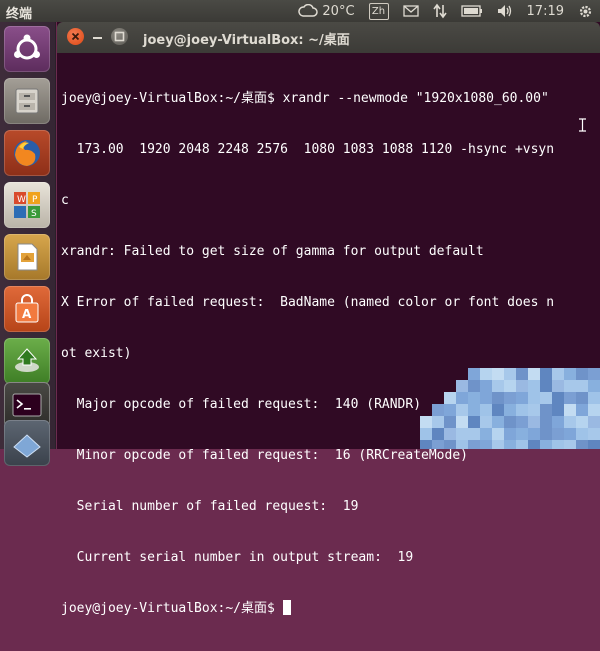  Describe the element at coordinates (510, 408) in the screenshot. I see `watermark-mosaic` at that location.